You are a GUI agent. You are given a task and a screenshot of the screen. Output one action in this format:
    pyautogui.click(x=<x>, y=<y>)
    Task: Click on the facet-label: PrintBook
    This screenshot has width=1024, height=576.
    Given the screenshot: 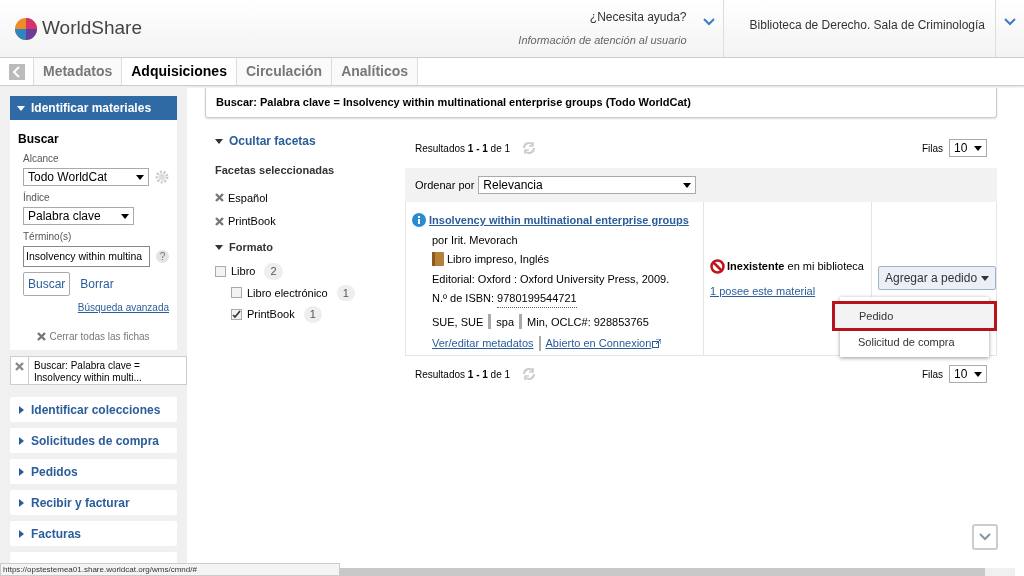 What is the action you would take?
    pyautogui.click(x=271, y=314)
    